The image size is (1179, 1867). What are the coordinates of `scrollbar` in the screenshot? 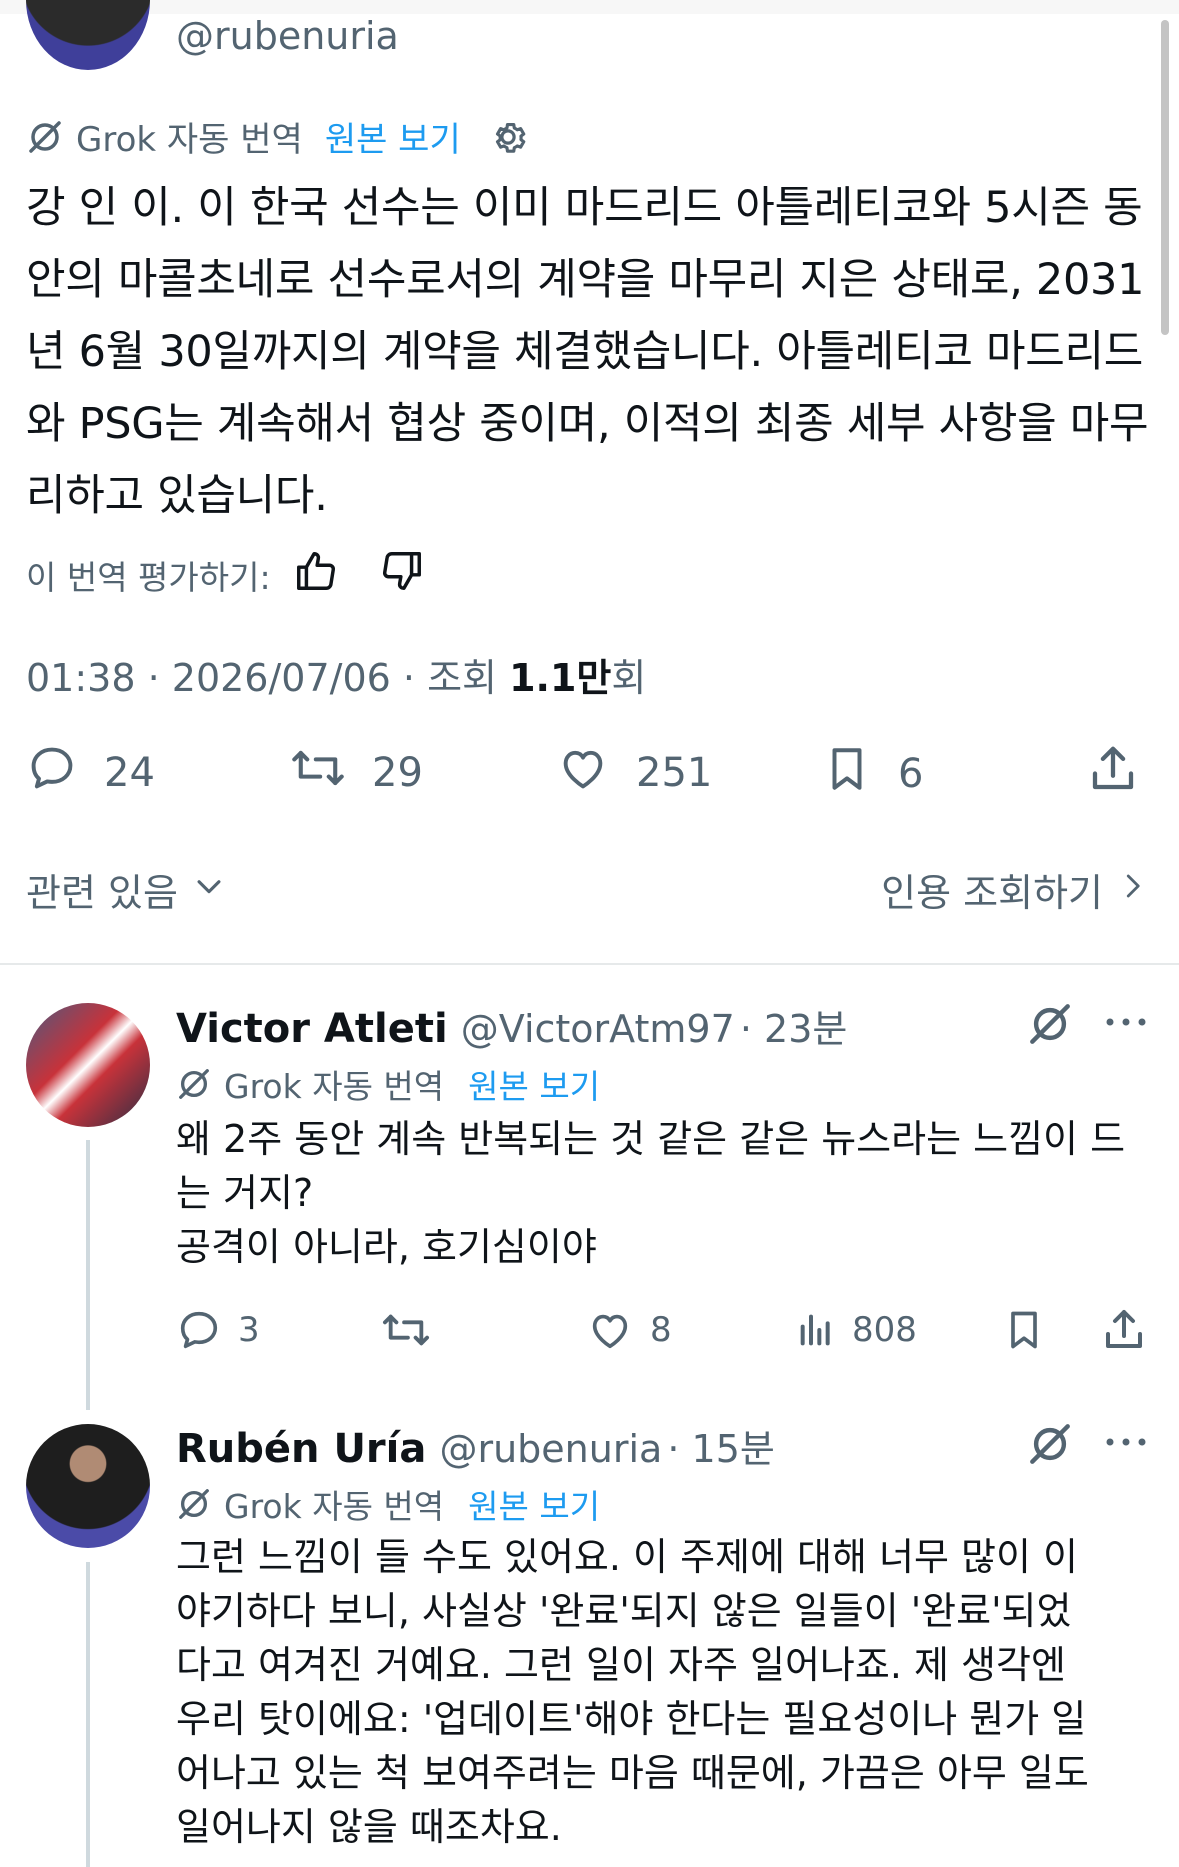 It's located at (1165, 177).